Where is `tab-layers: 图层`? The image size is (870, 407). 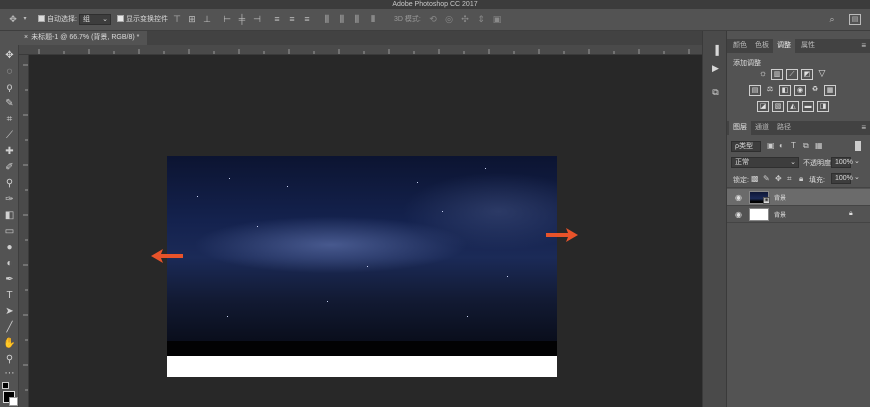 tab-layers: 图层 is located at coordinates (740, 128).